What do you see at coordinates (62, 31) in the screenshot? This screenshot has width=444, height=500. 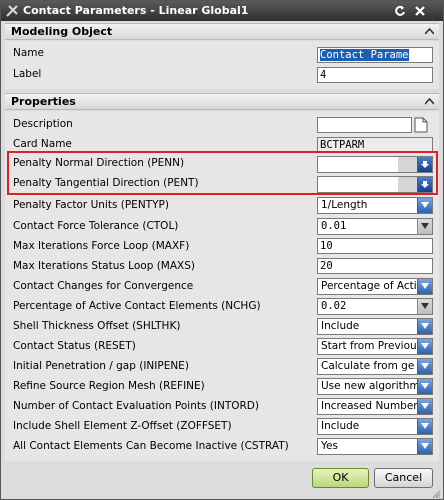 I see `section-title: Modeling Object` at bounding box center [62, 31].